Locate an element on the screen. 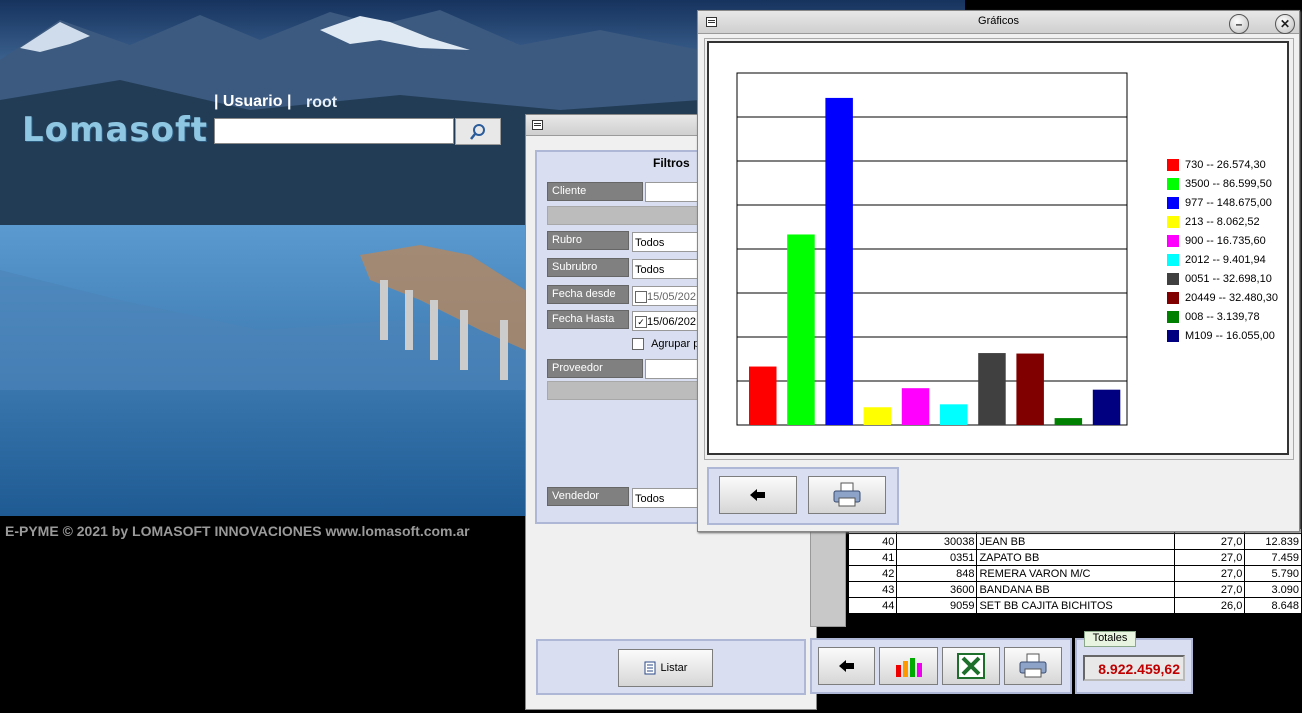 Image resolution: width=1302 pixels, height=713 pixels. close-icon: ✕ is located at coordinates (1285, 24).